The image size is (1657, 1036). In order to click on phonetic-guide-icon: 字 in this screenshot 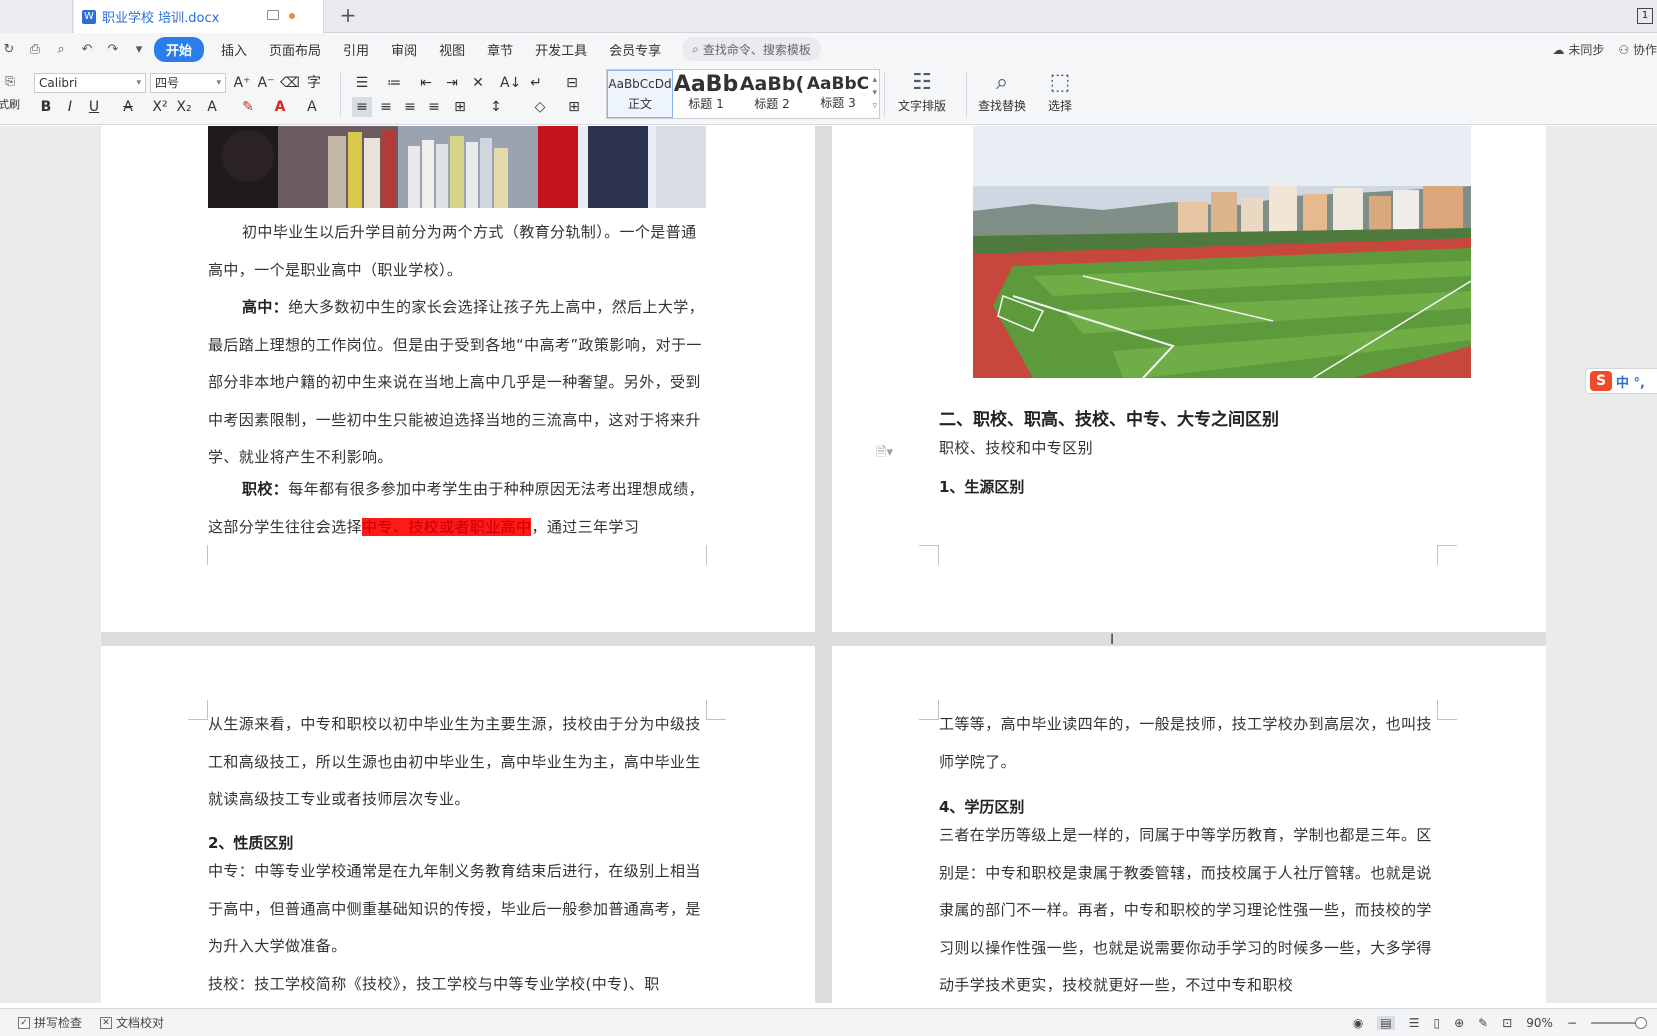, I will do `click(314, 83)`.